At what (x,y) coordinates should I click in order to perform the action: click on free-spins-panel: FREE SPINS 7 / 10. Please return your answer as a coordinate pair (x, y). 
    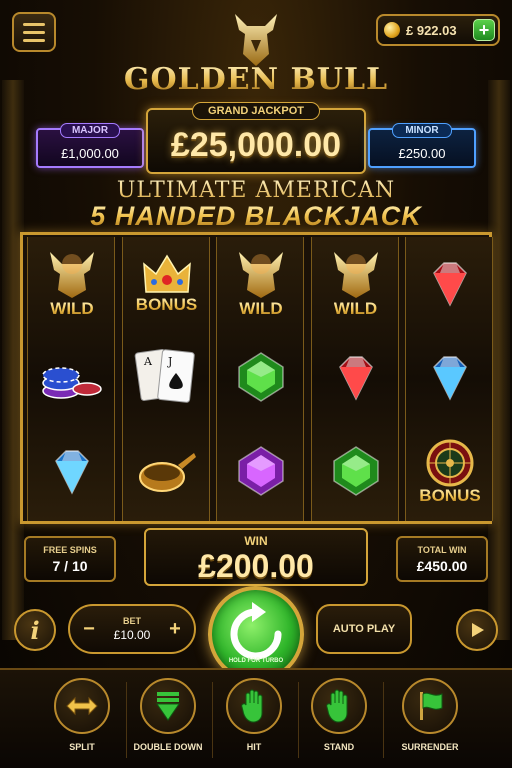
    Looking at the image, I should click on (70, 559).